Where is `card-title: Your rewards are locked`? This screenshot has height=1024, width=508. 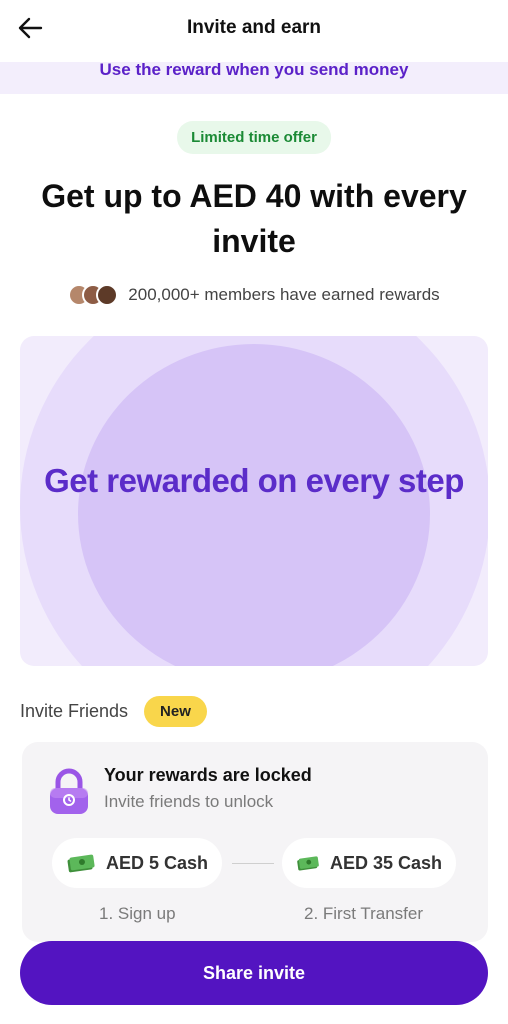 card-title: Your rewards are locked is located at coordinates (208, 775).